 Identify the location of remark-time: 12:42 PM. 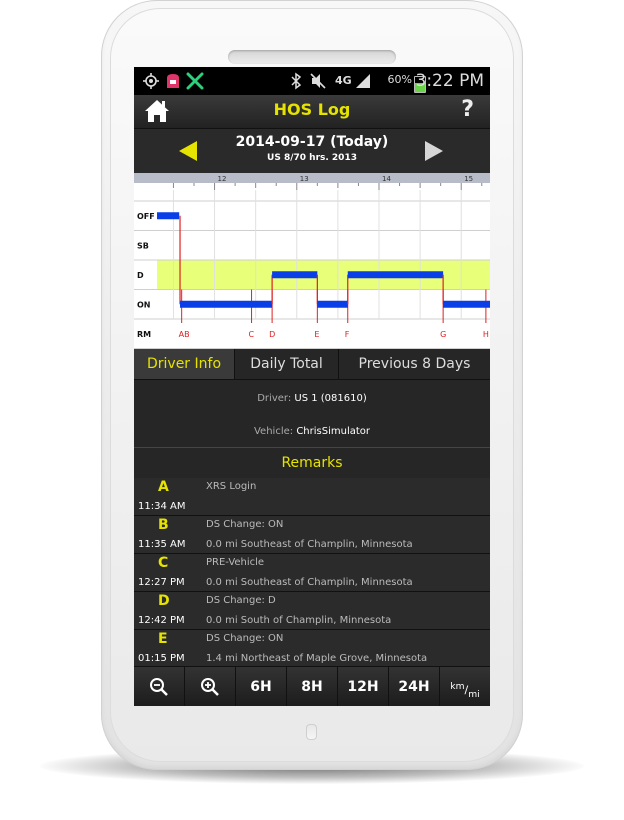
(161, 620).